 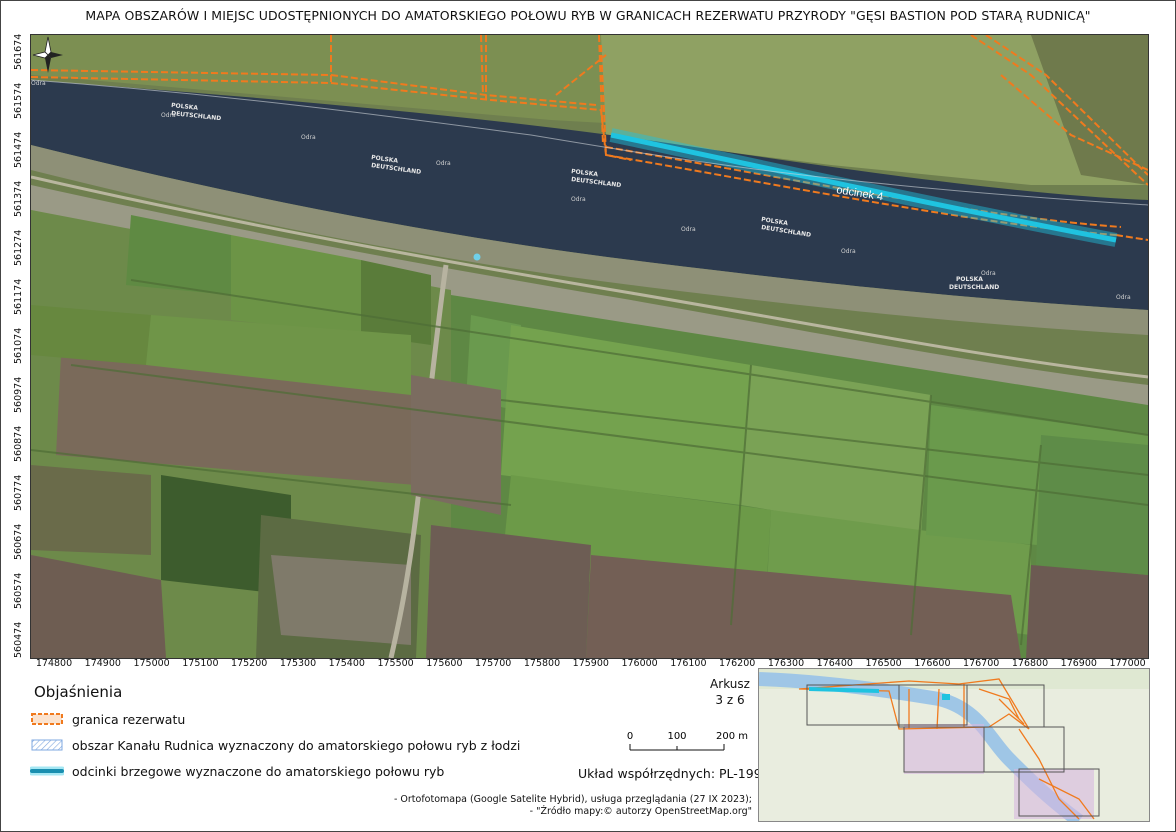 What do you see at coordinates (688, 229) in the screenshot?
I see `odra-label-6: Odra` at bounding box center [688, 229].